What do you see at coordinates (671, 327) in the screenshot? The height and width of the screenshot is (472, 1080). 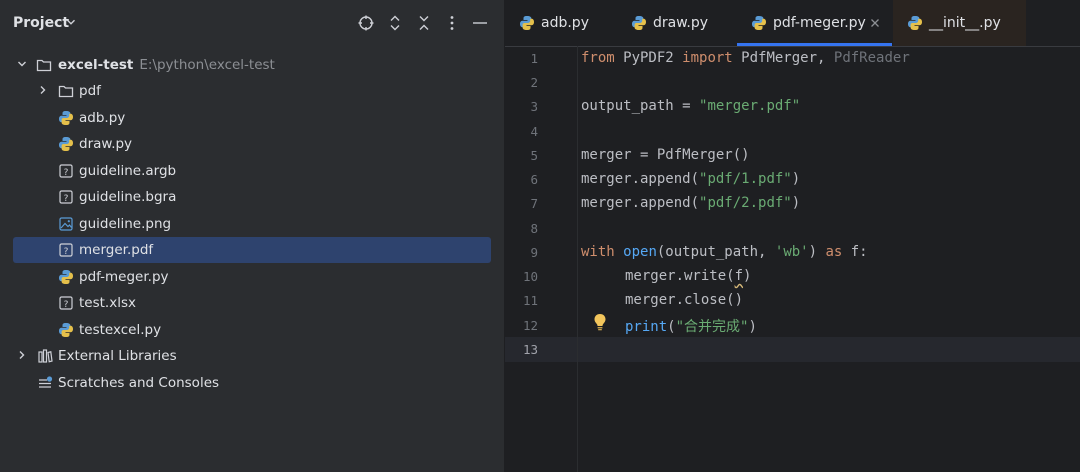 I see `token-text: (` at bounding box center [671, 327].